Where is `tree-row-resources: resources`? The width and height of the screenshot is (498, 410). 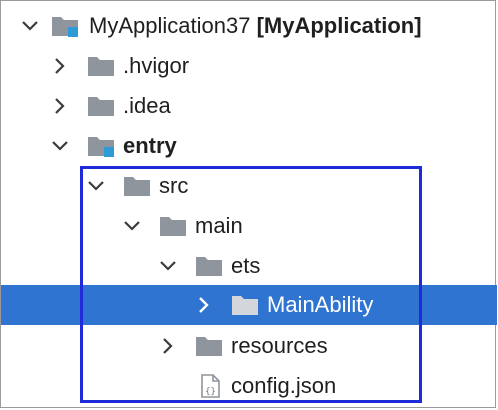
tree-row-resources: resources is located at coordinates (249, 346).